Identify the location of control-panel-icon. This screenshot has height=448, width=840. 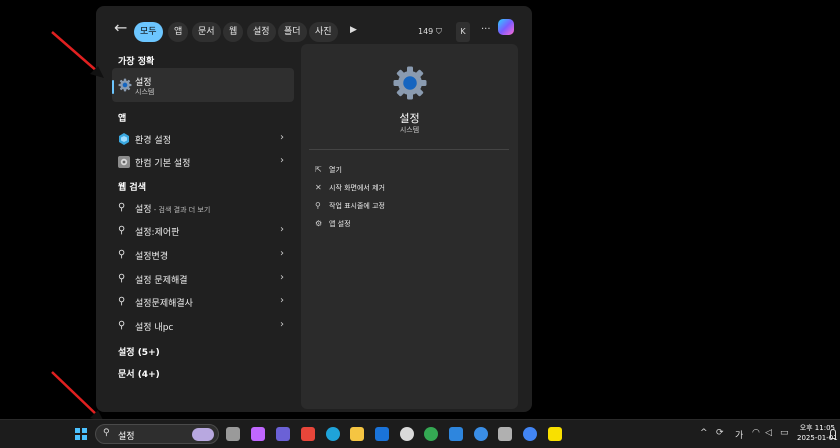
(124, 139).